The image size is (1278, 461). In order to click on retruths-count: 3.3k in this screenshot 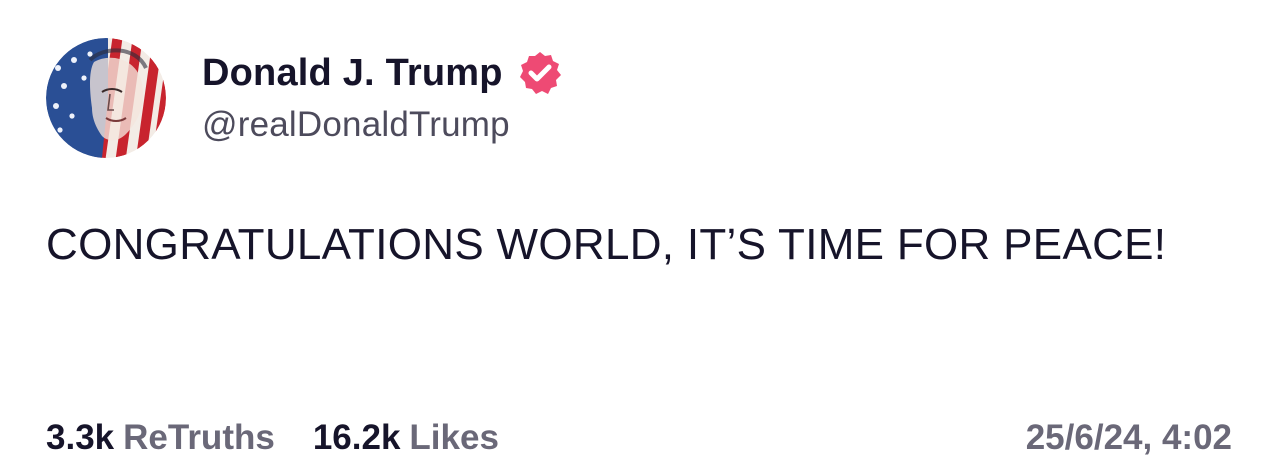, I will do `click(80, 437)`.